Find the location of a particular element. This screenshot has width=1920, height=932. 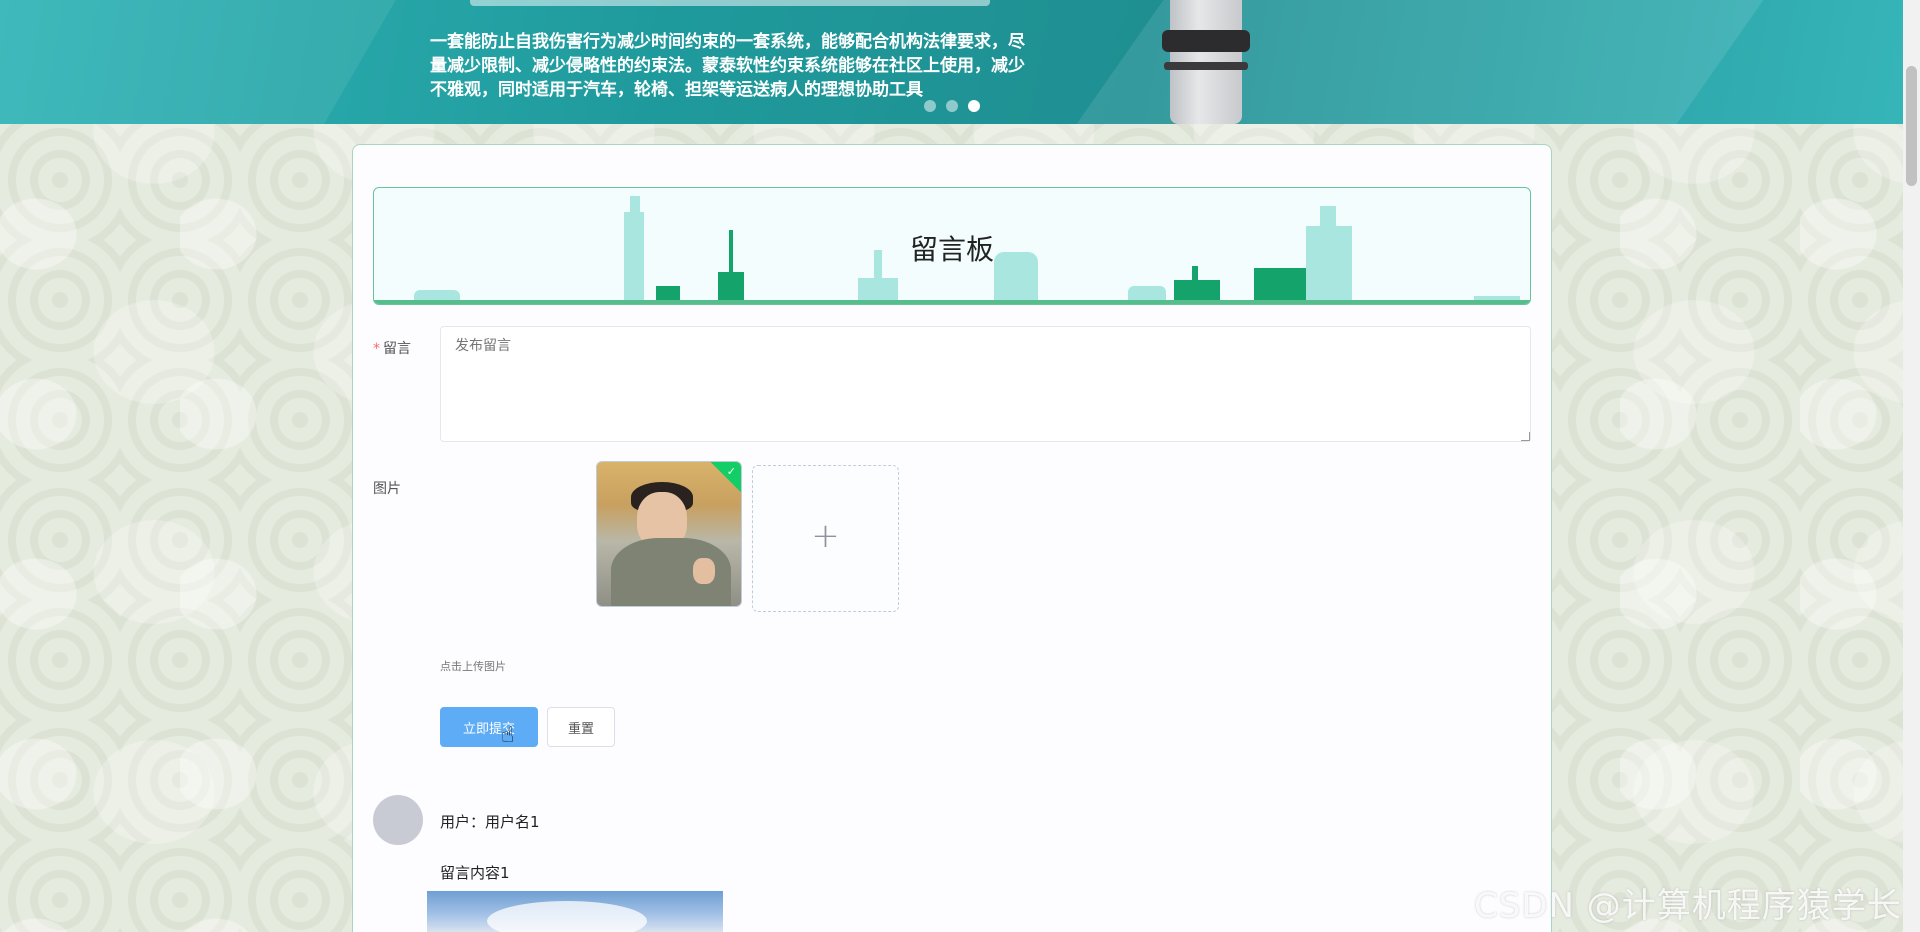

board-title: 留言板 is located at coordinates (951, 249).